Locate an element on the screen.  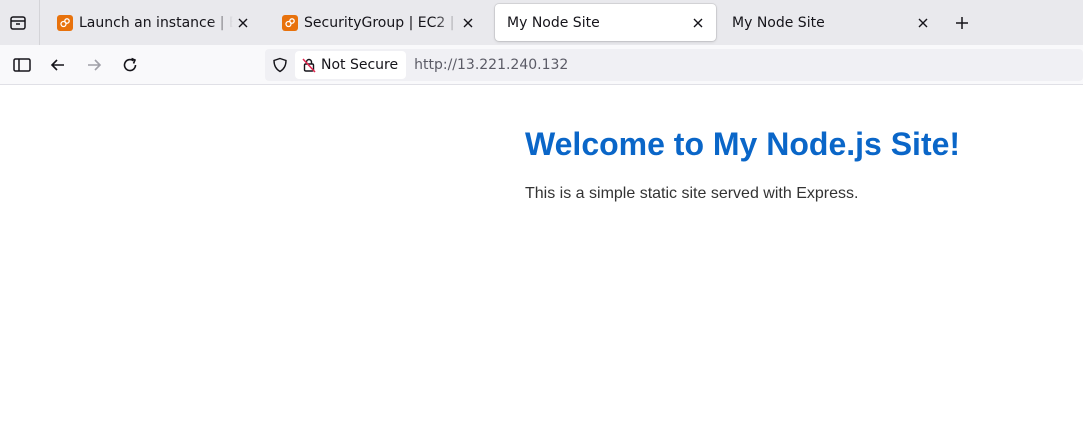
tab-list-icon is located at coordinates (18, 22).